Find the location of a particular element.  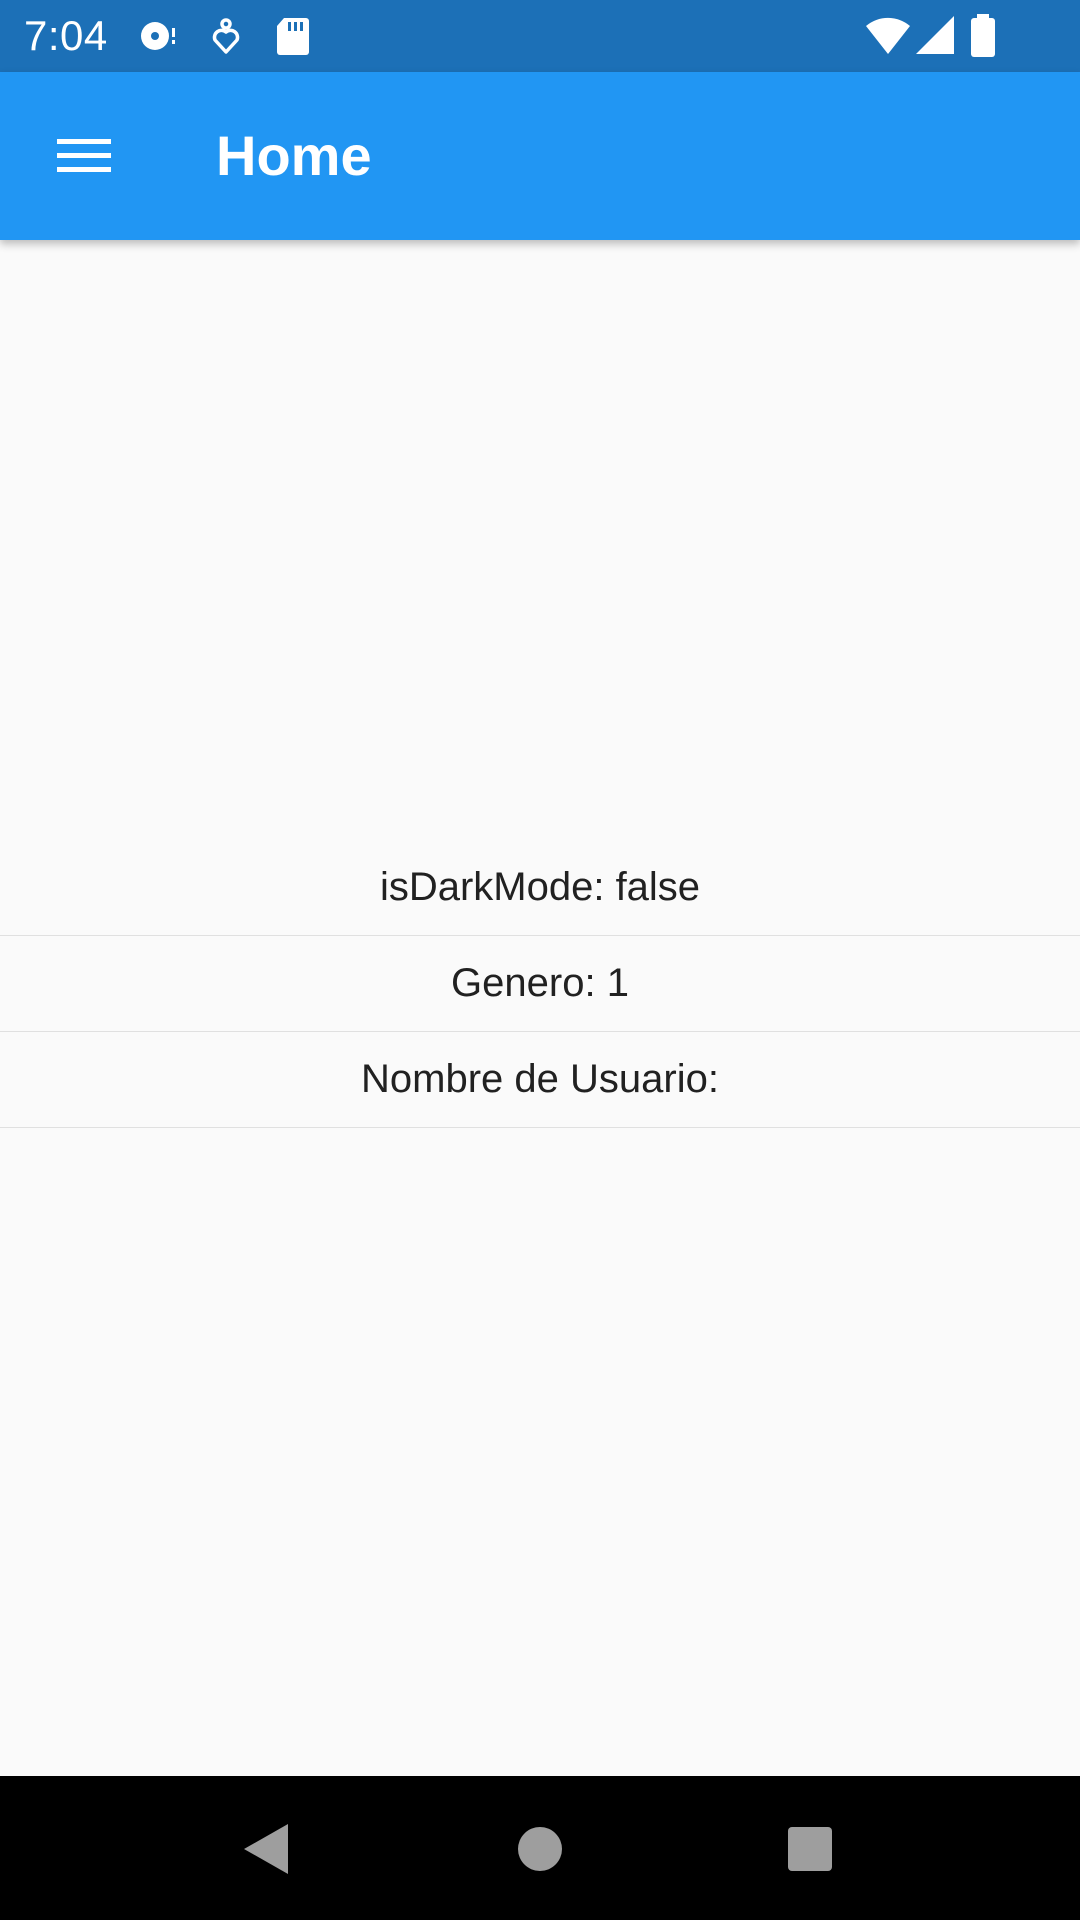

app-bar: Home is located at coordinates (540, 156).